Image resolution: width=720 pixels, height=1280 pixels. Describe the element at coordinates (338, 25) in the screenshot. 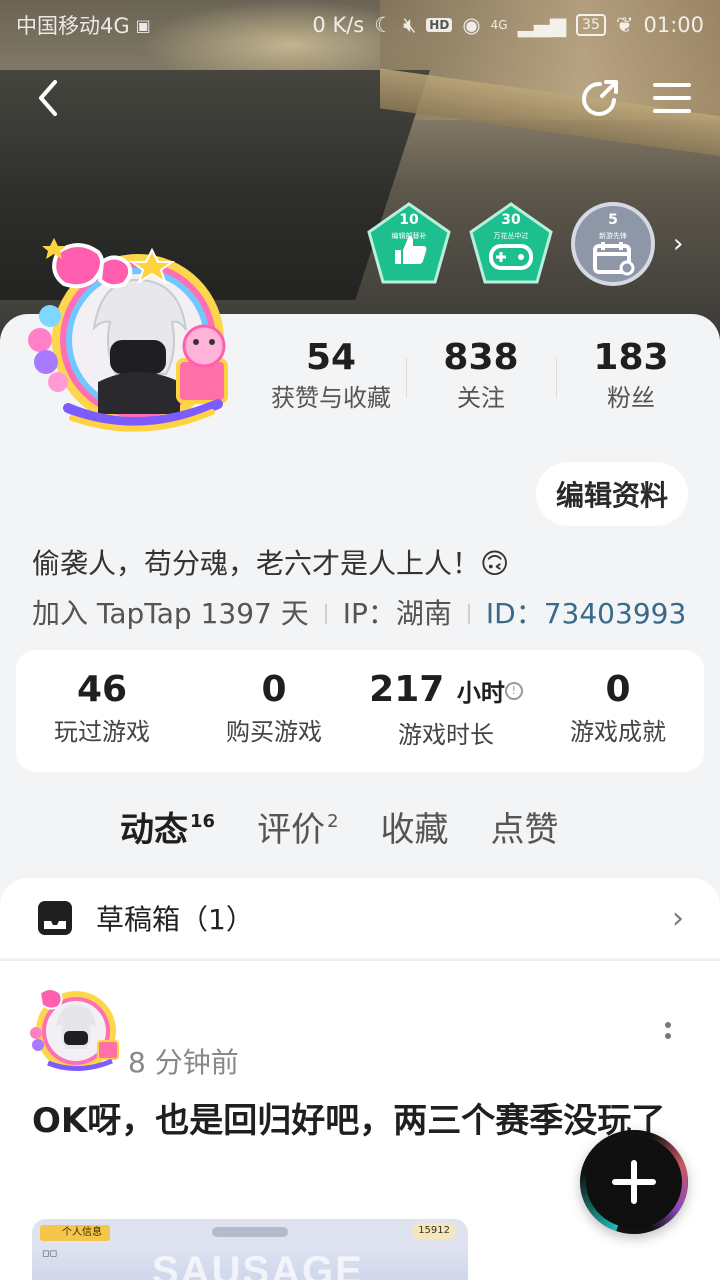

I see `network-speed: 0 K/s` at that location.